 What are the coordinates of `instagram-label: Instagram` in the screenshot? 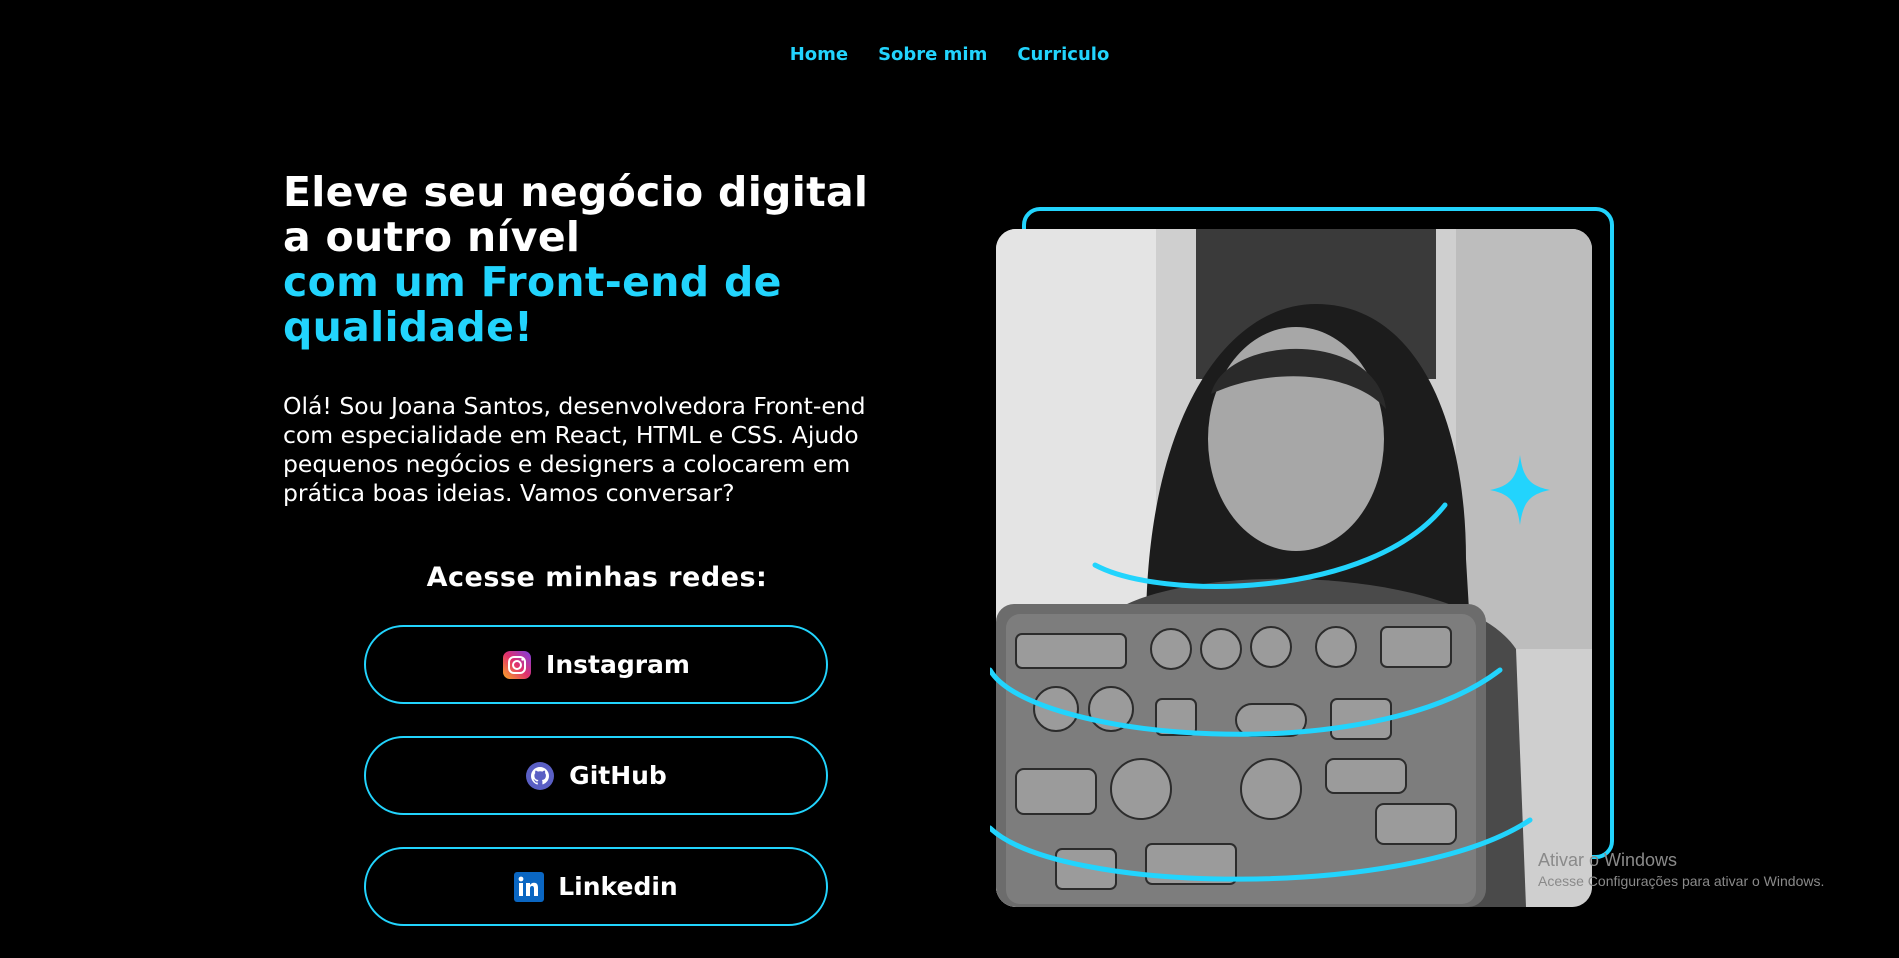 It's located at (618, 664).